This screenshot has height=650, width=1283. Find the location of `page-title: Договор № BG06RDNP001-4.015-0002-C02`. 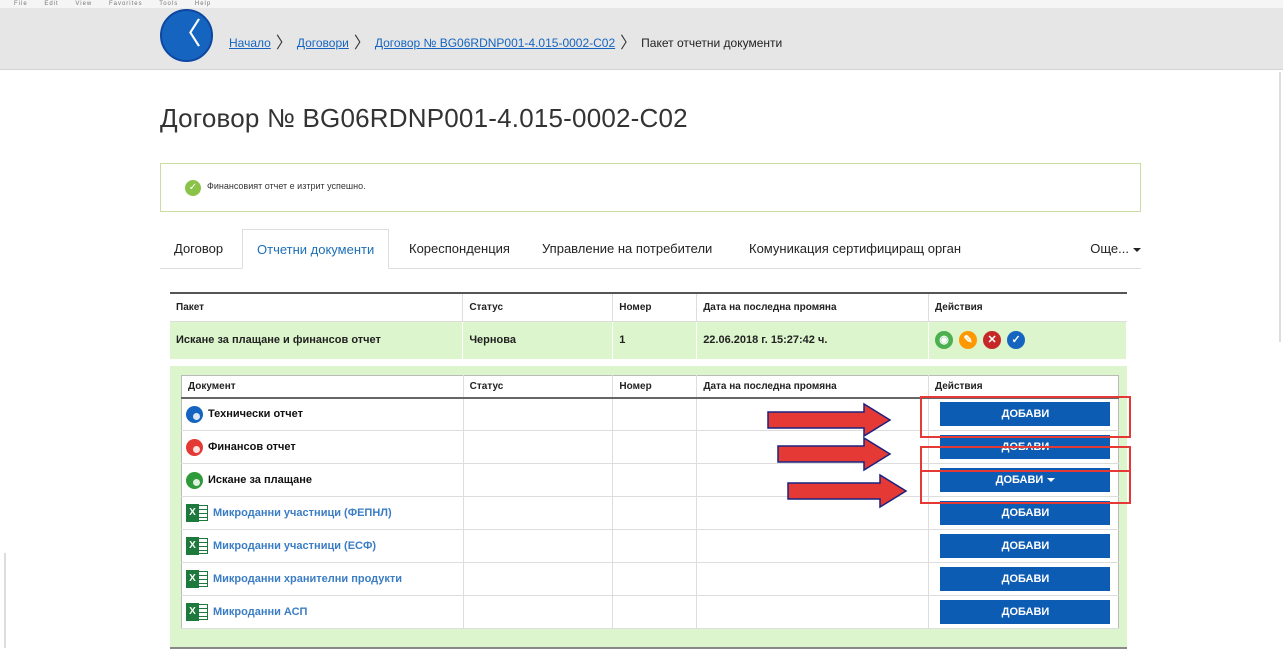

page-title: Договор № BG06RDNP001-4.015-0002-C02 is located at coordinates (424, 118).